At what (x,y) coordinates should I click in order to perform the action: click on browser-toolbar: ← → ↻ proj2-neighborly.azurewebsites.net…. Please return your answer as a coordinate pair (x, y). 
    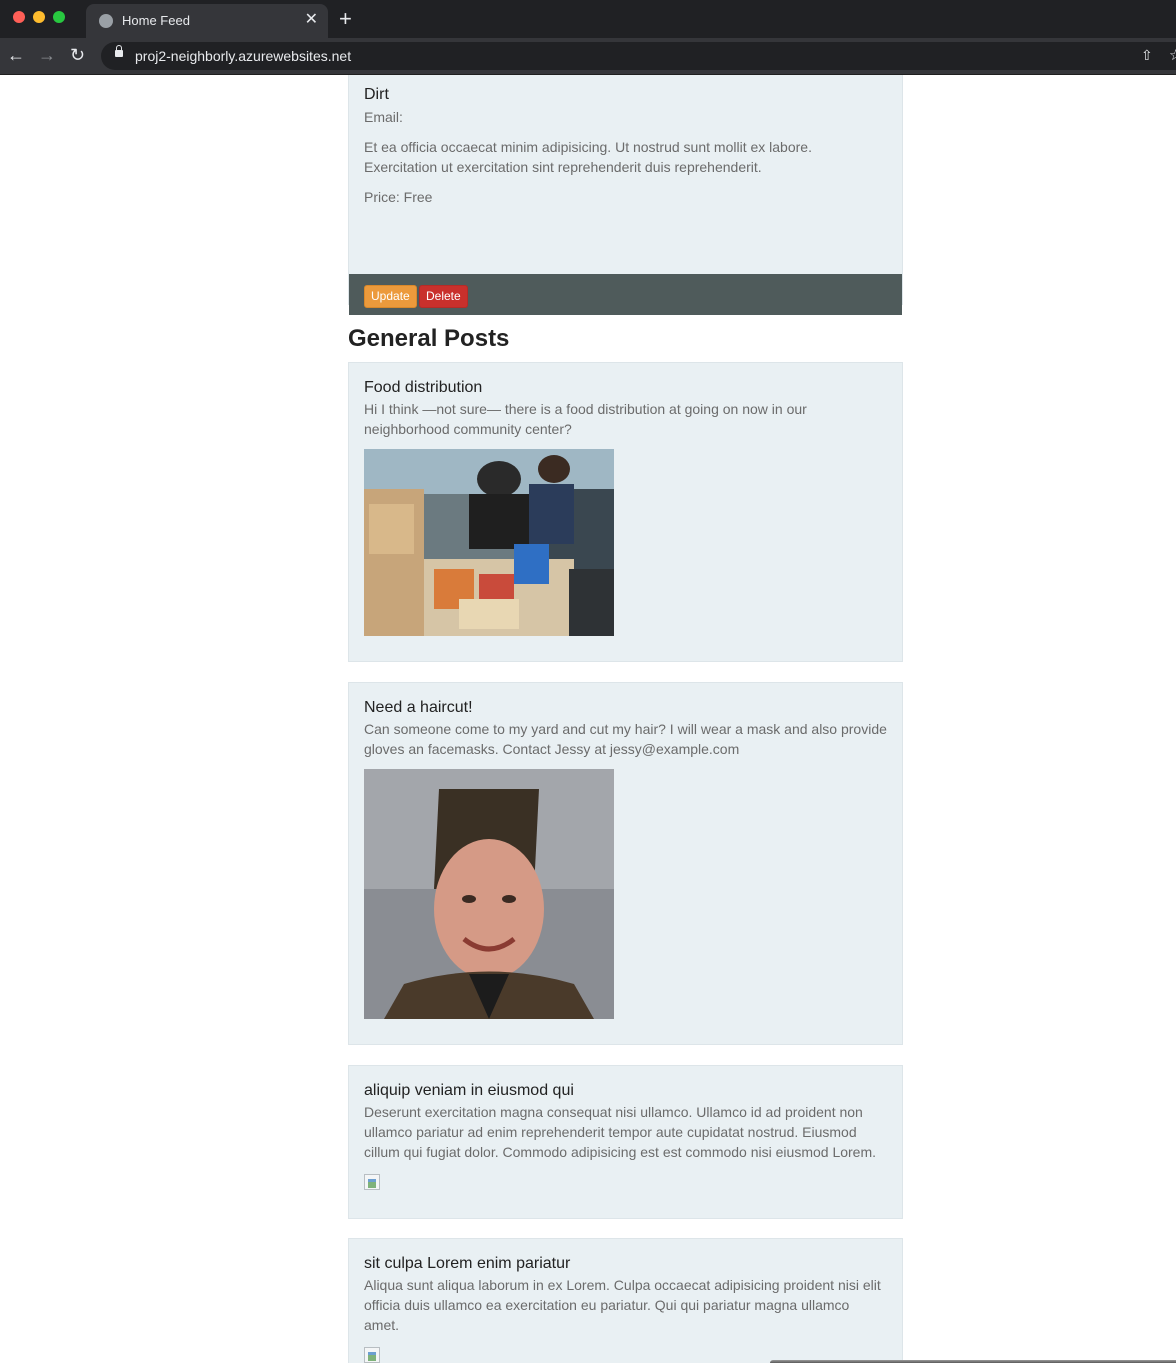
    Looking at the image, I should click on (588, 56).